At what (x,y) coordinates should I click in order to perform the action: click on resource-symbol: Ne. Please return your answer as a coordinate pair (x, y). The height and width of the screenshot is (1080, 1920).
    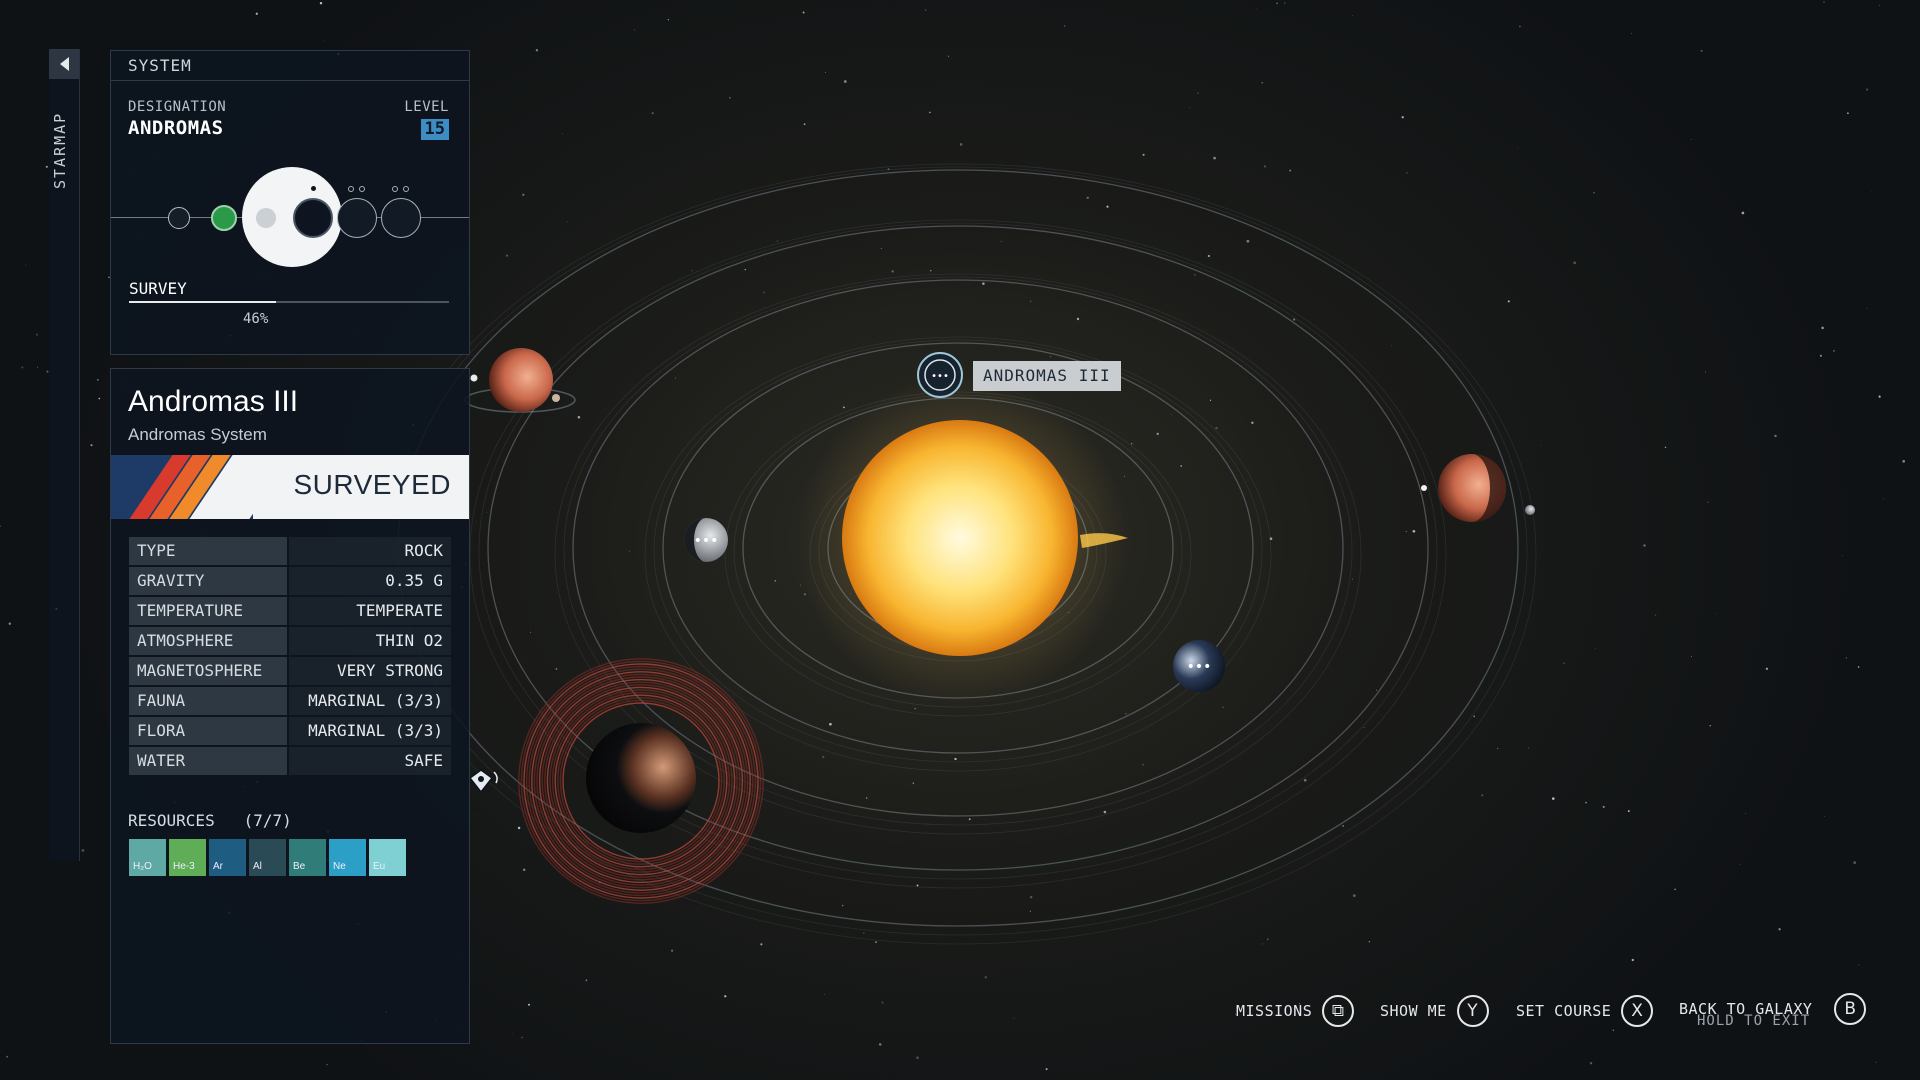
    Looking at the image, I should click on (339, 866).